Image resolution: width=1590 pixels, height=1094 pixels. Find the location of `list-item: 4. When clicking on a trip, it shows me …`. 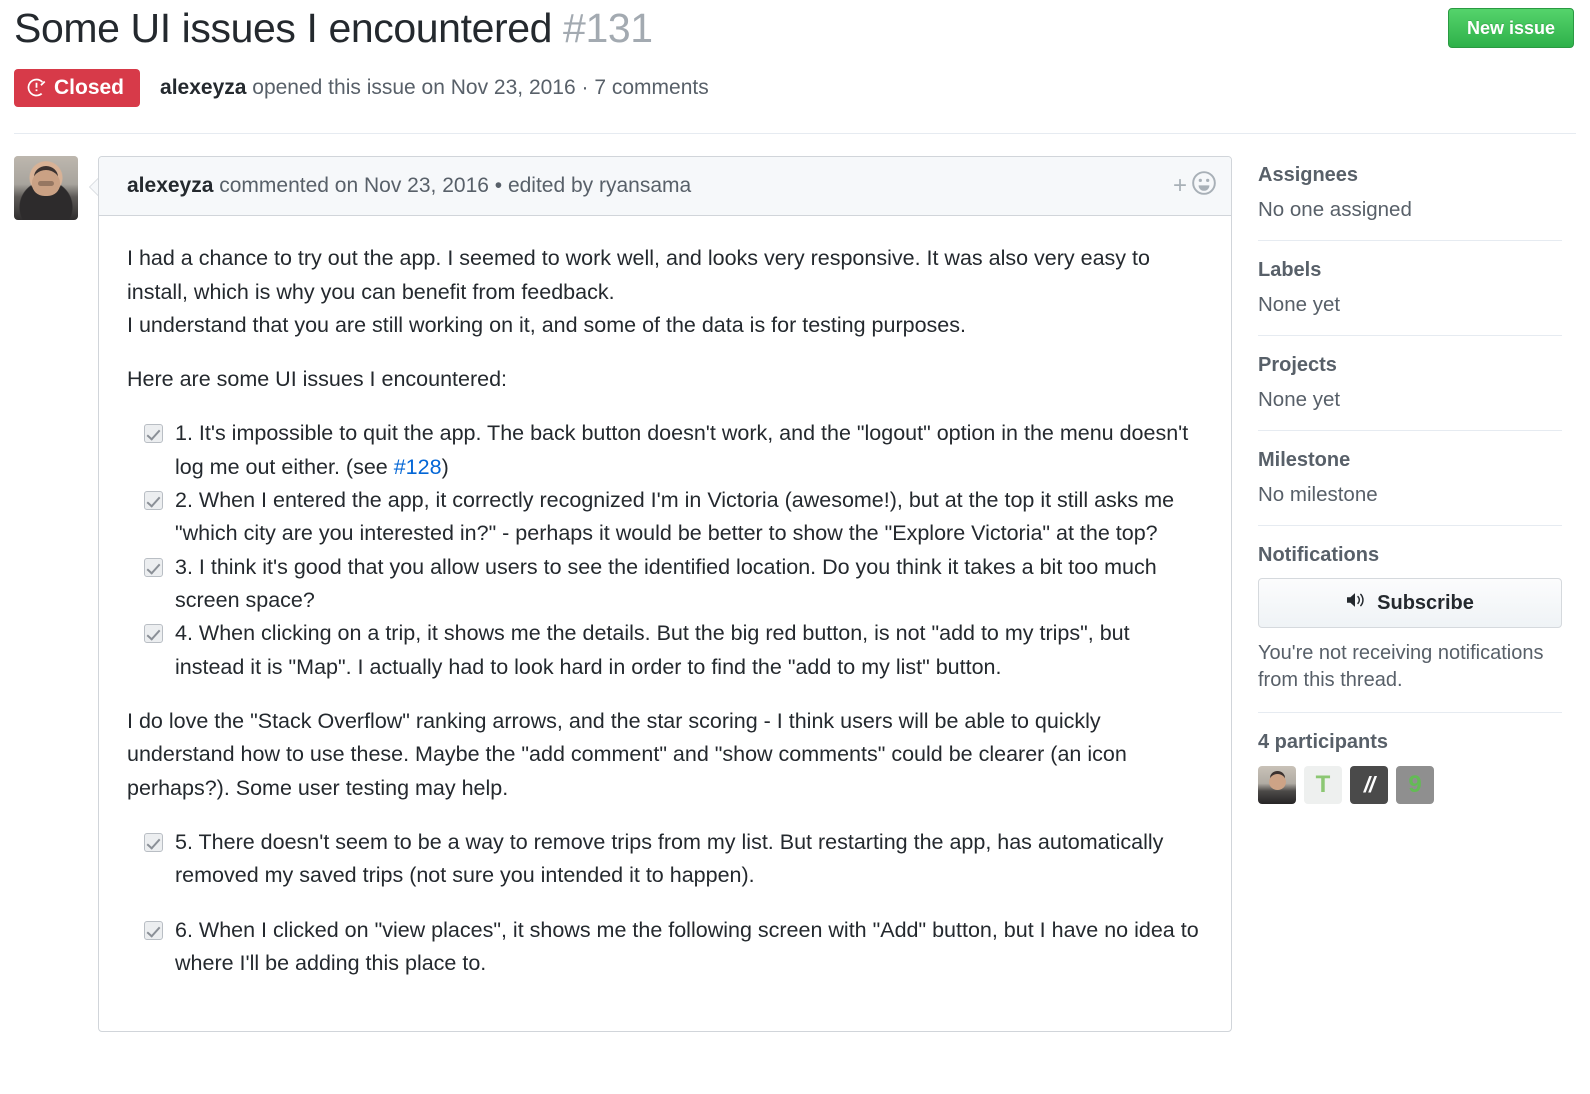

list-item: 4. When clicking on a trip, it shows me … is located at coordinates (673, 650).